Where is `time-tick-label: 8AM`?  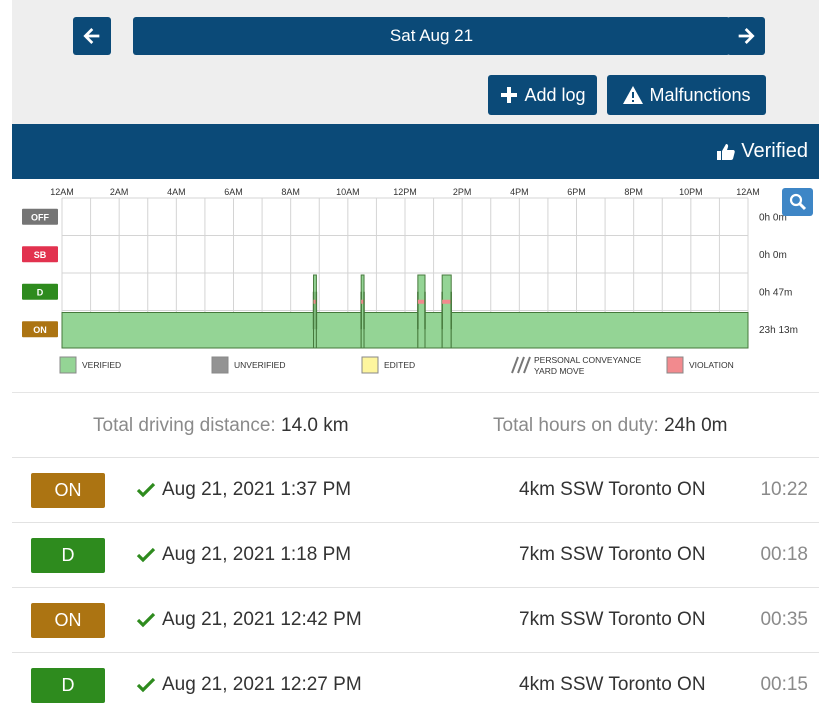
time-tick-label: 8AM is located at coordinates (290, 192).